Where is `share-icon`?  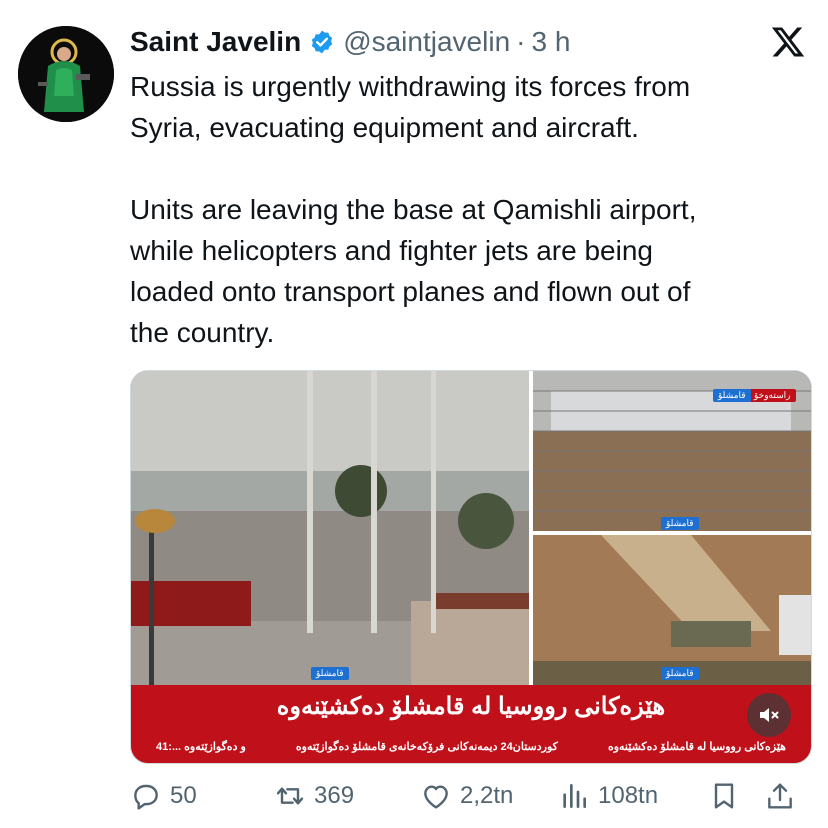
share-icon is located at coordinates (780, 796).